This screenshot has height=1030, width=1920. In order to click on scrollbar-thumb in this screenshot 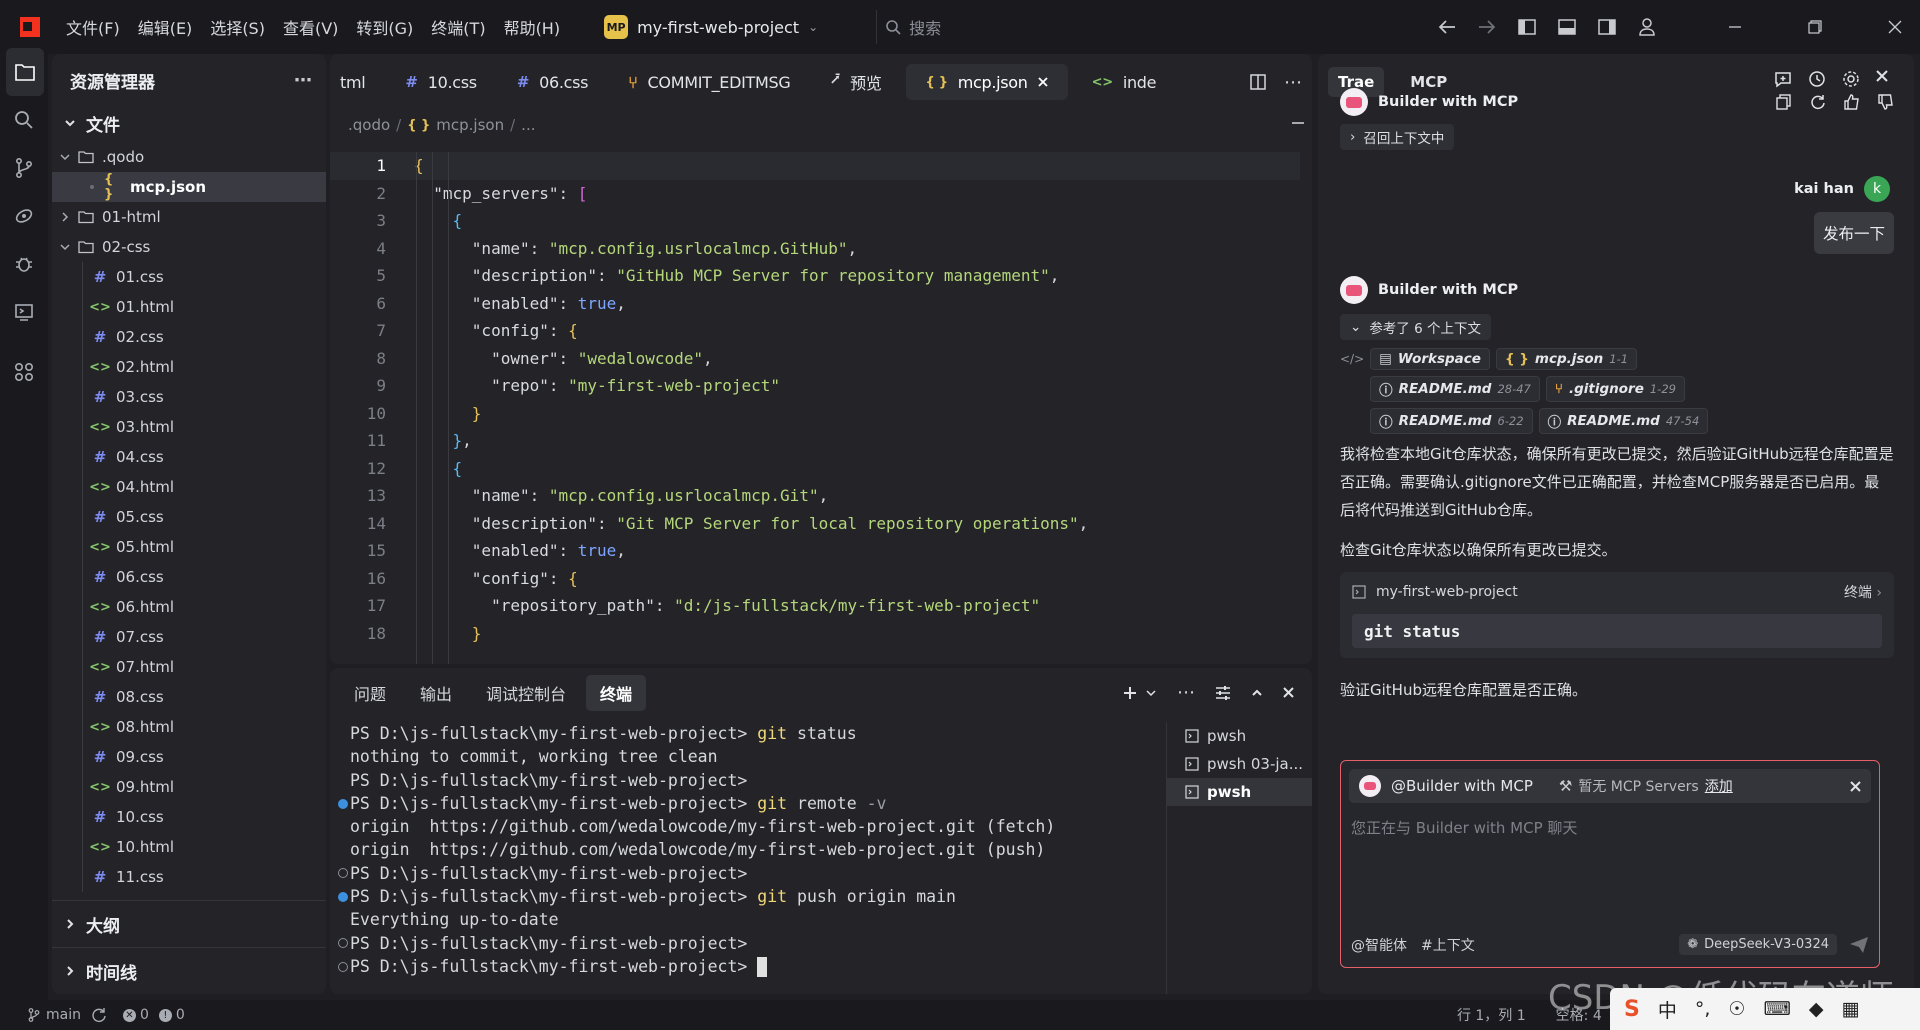, I will do `click(1298, 123)`.